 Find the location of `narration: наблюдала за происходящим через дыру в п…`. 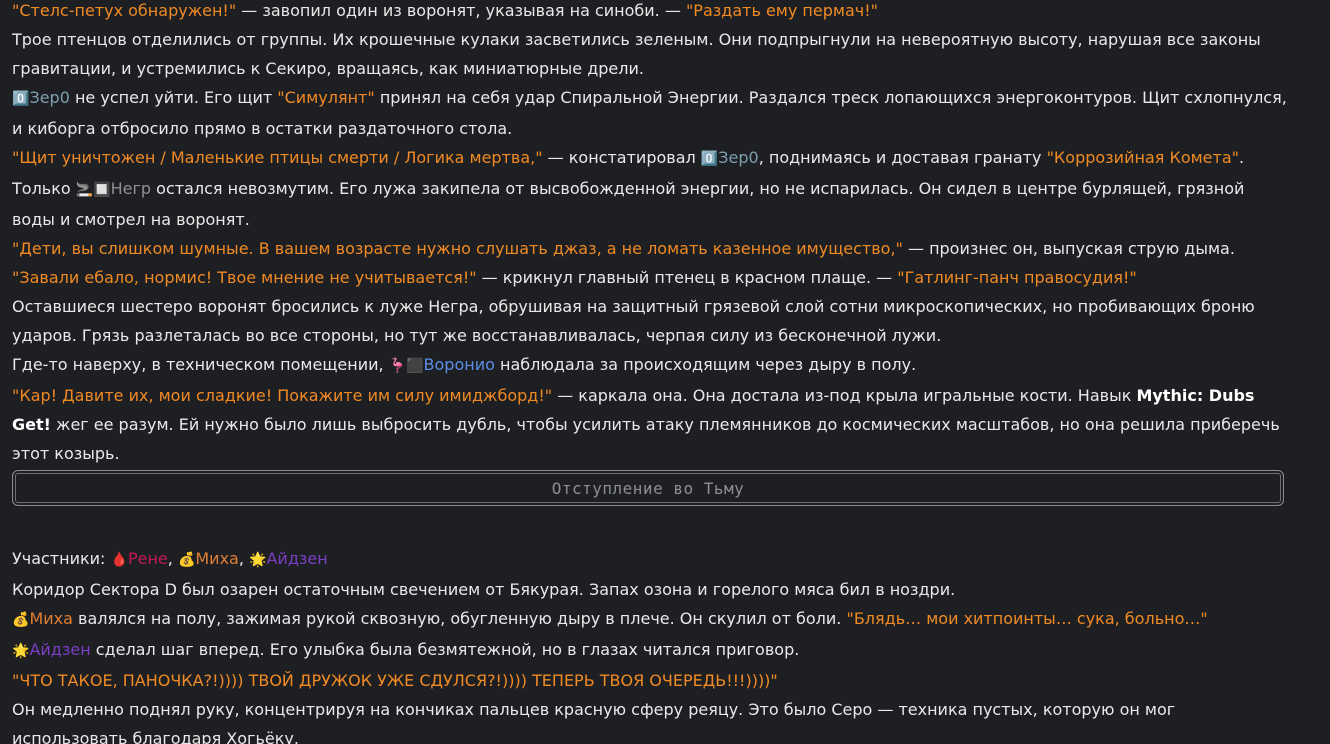

narration: наблюдала за происходящим через дыру в п… is located at coordinates (705, 364).